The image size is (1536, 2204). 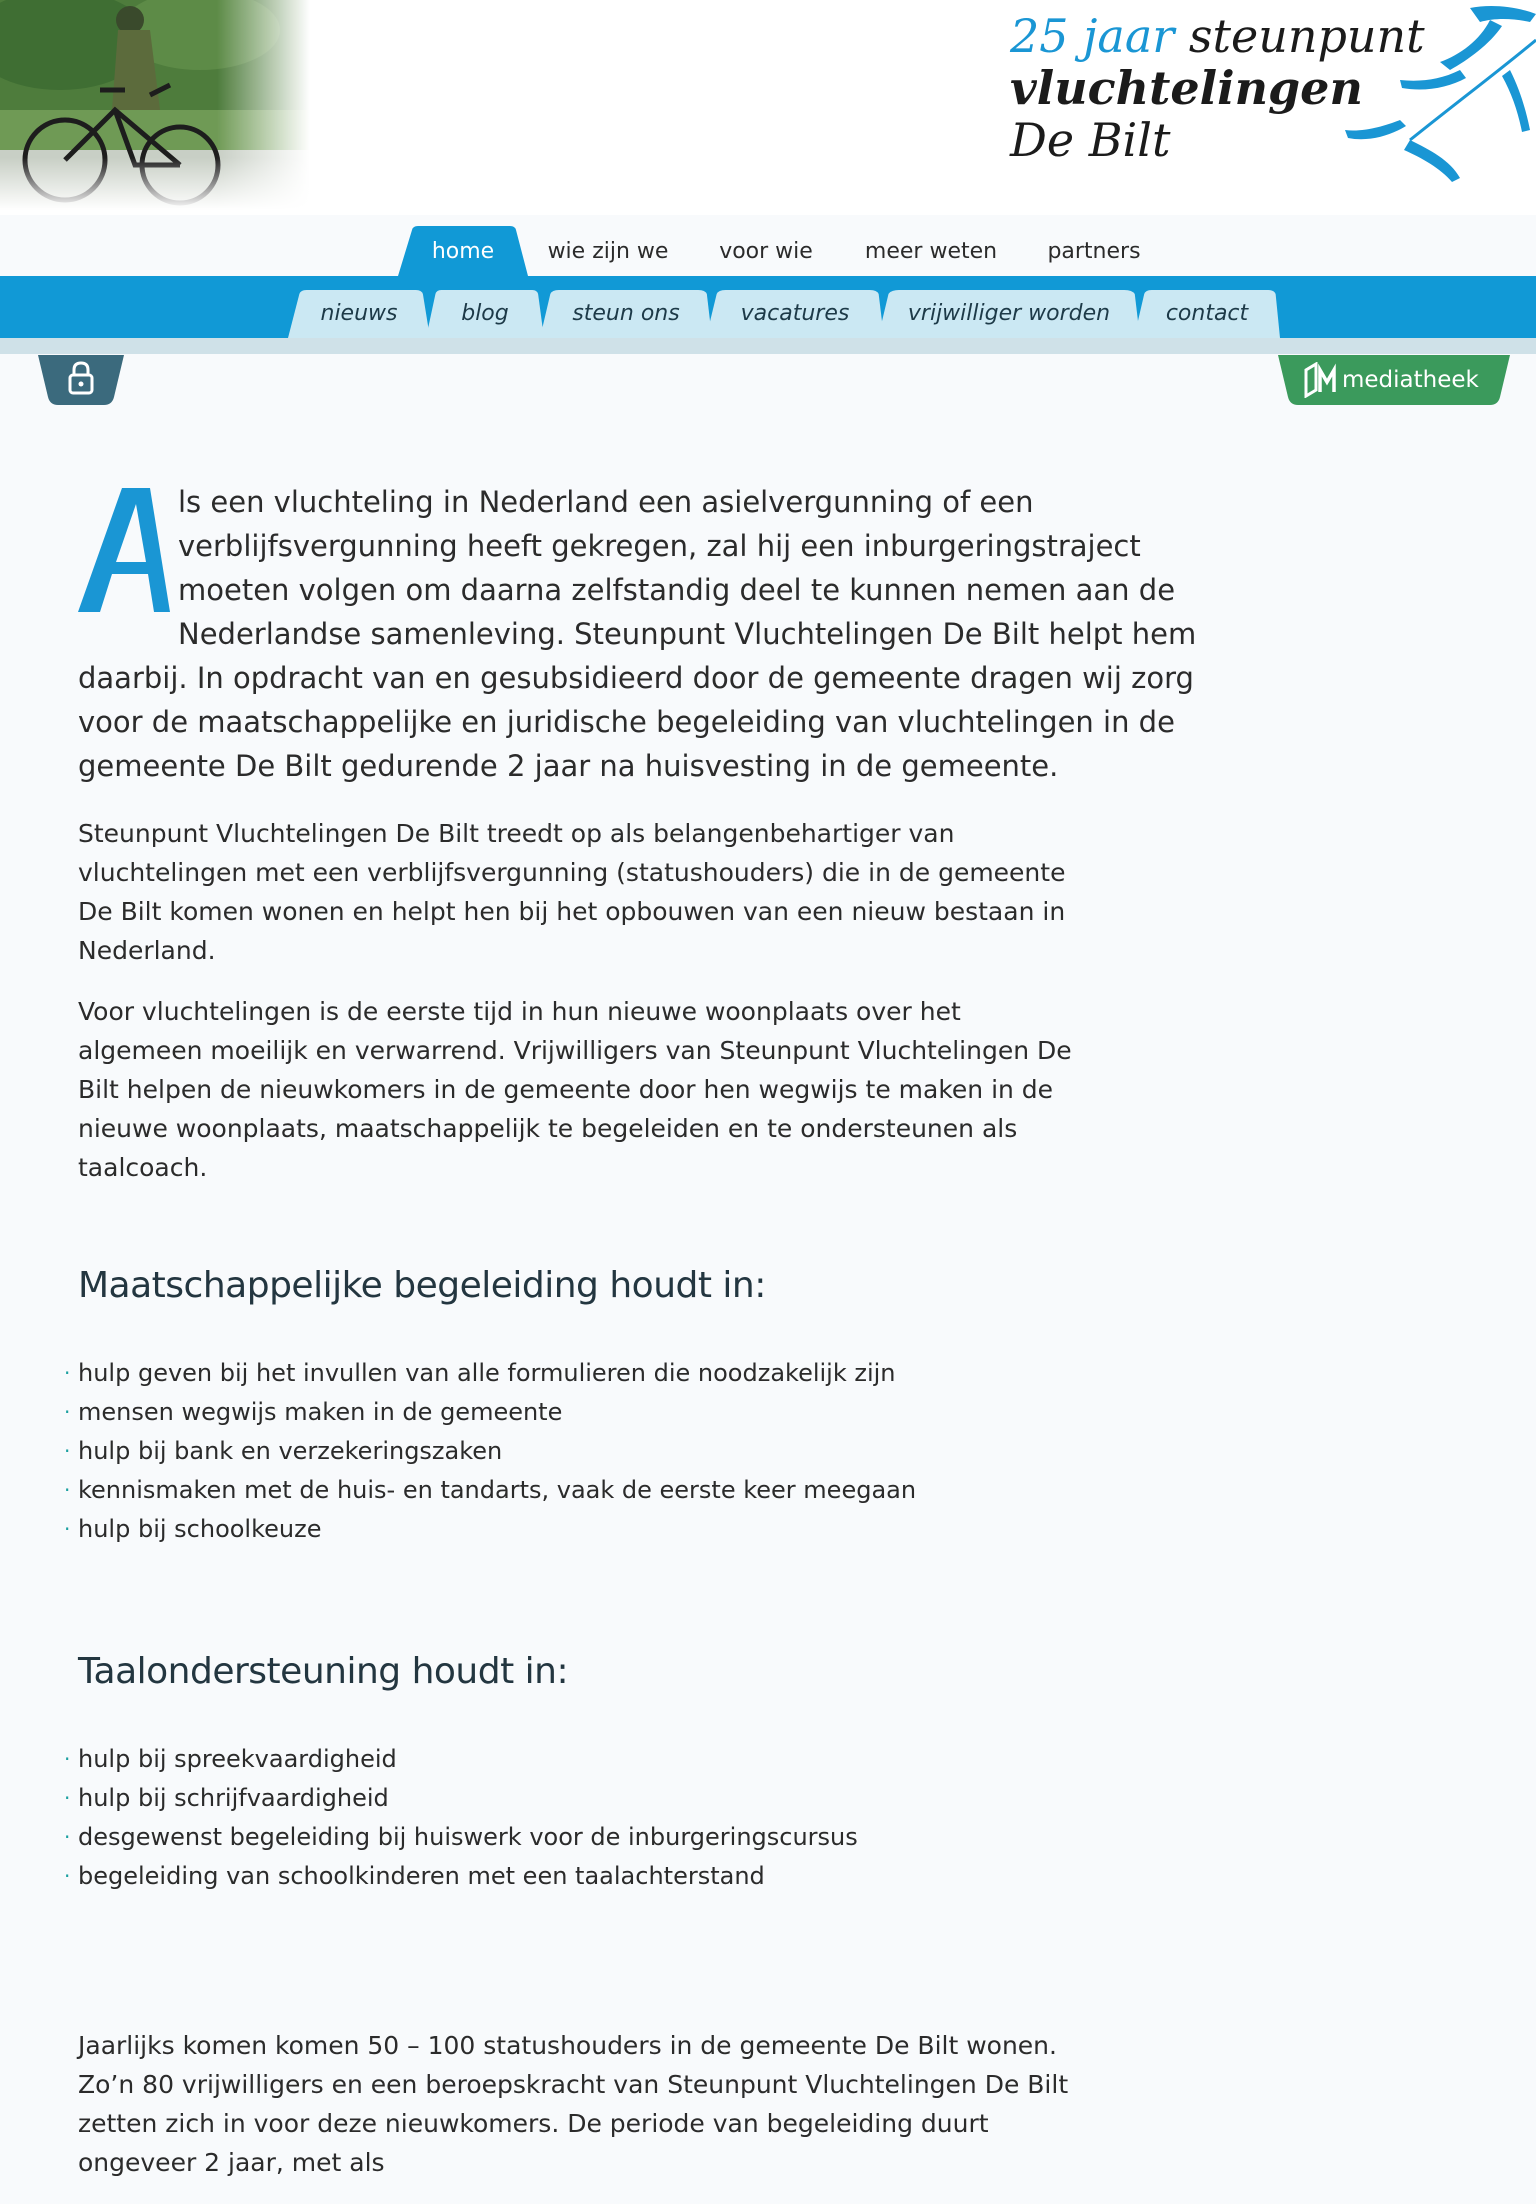 I want to click on nav-item-home: home, so click(x=463, y=251).